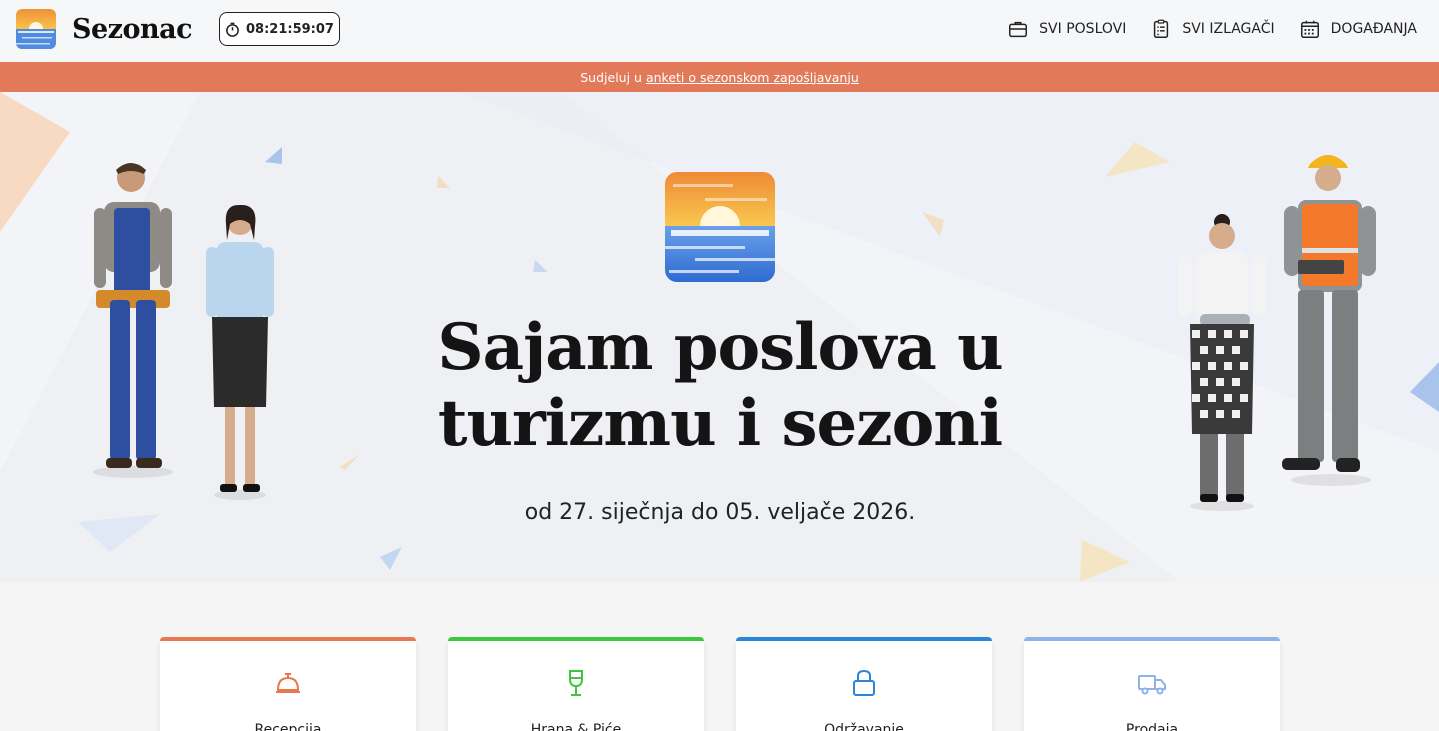  What do you see at coordinates (1222, 362) in the screenshot?
I see `worker-chef-figure` at bounding box center [1222, 362].